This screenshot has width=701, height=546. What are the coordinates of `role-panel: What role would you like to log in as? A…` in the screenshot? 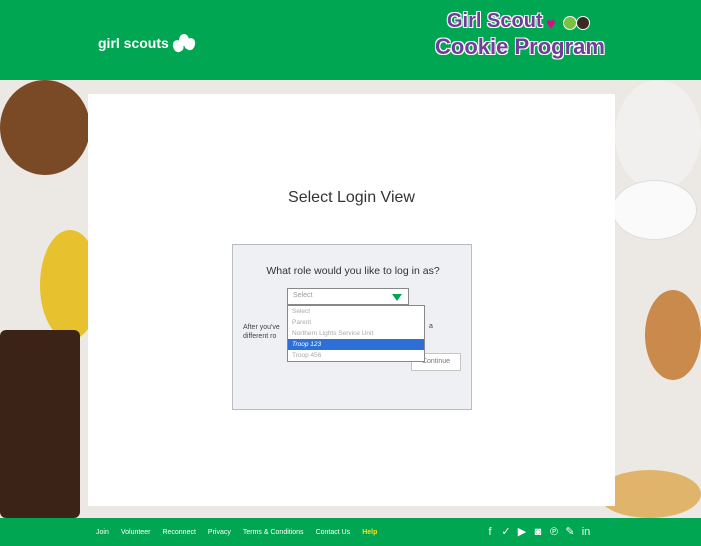 It's located at (352, 327).